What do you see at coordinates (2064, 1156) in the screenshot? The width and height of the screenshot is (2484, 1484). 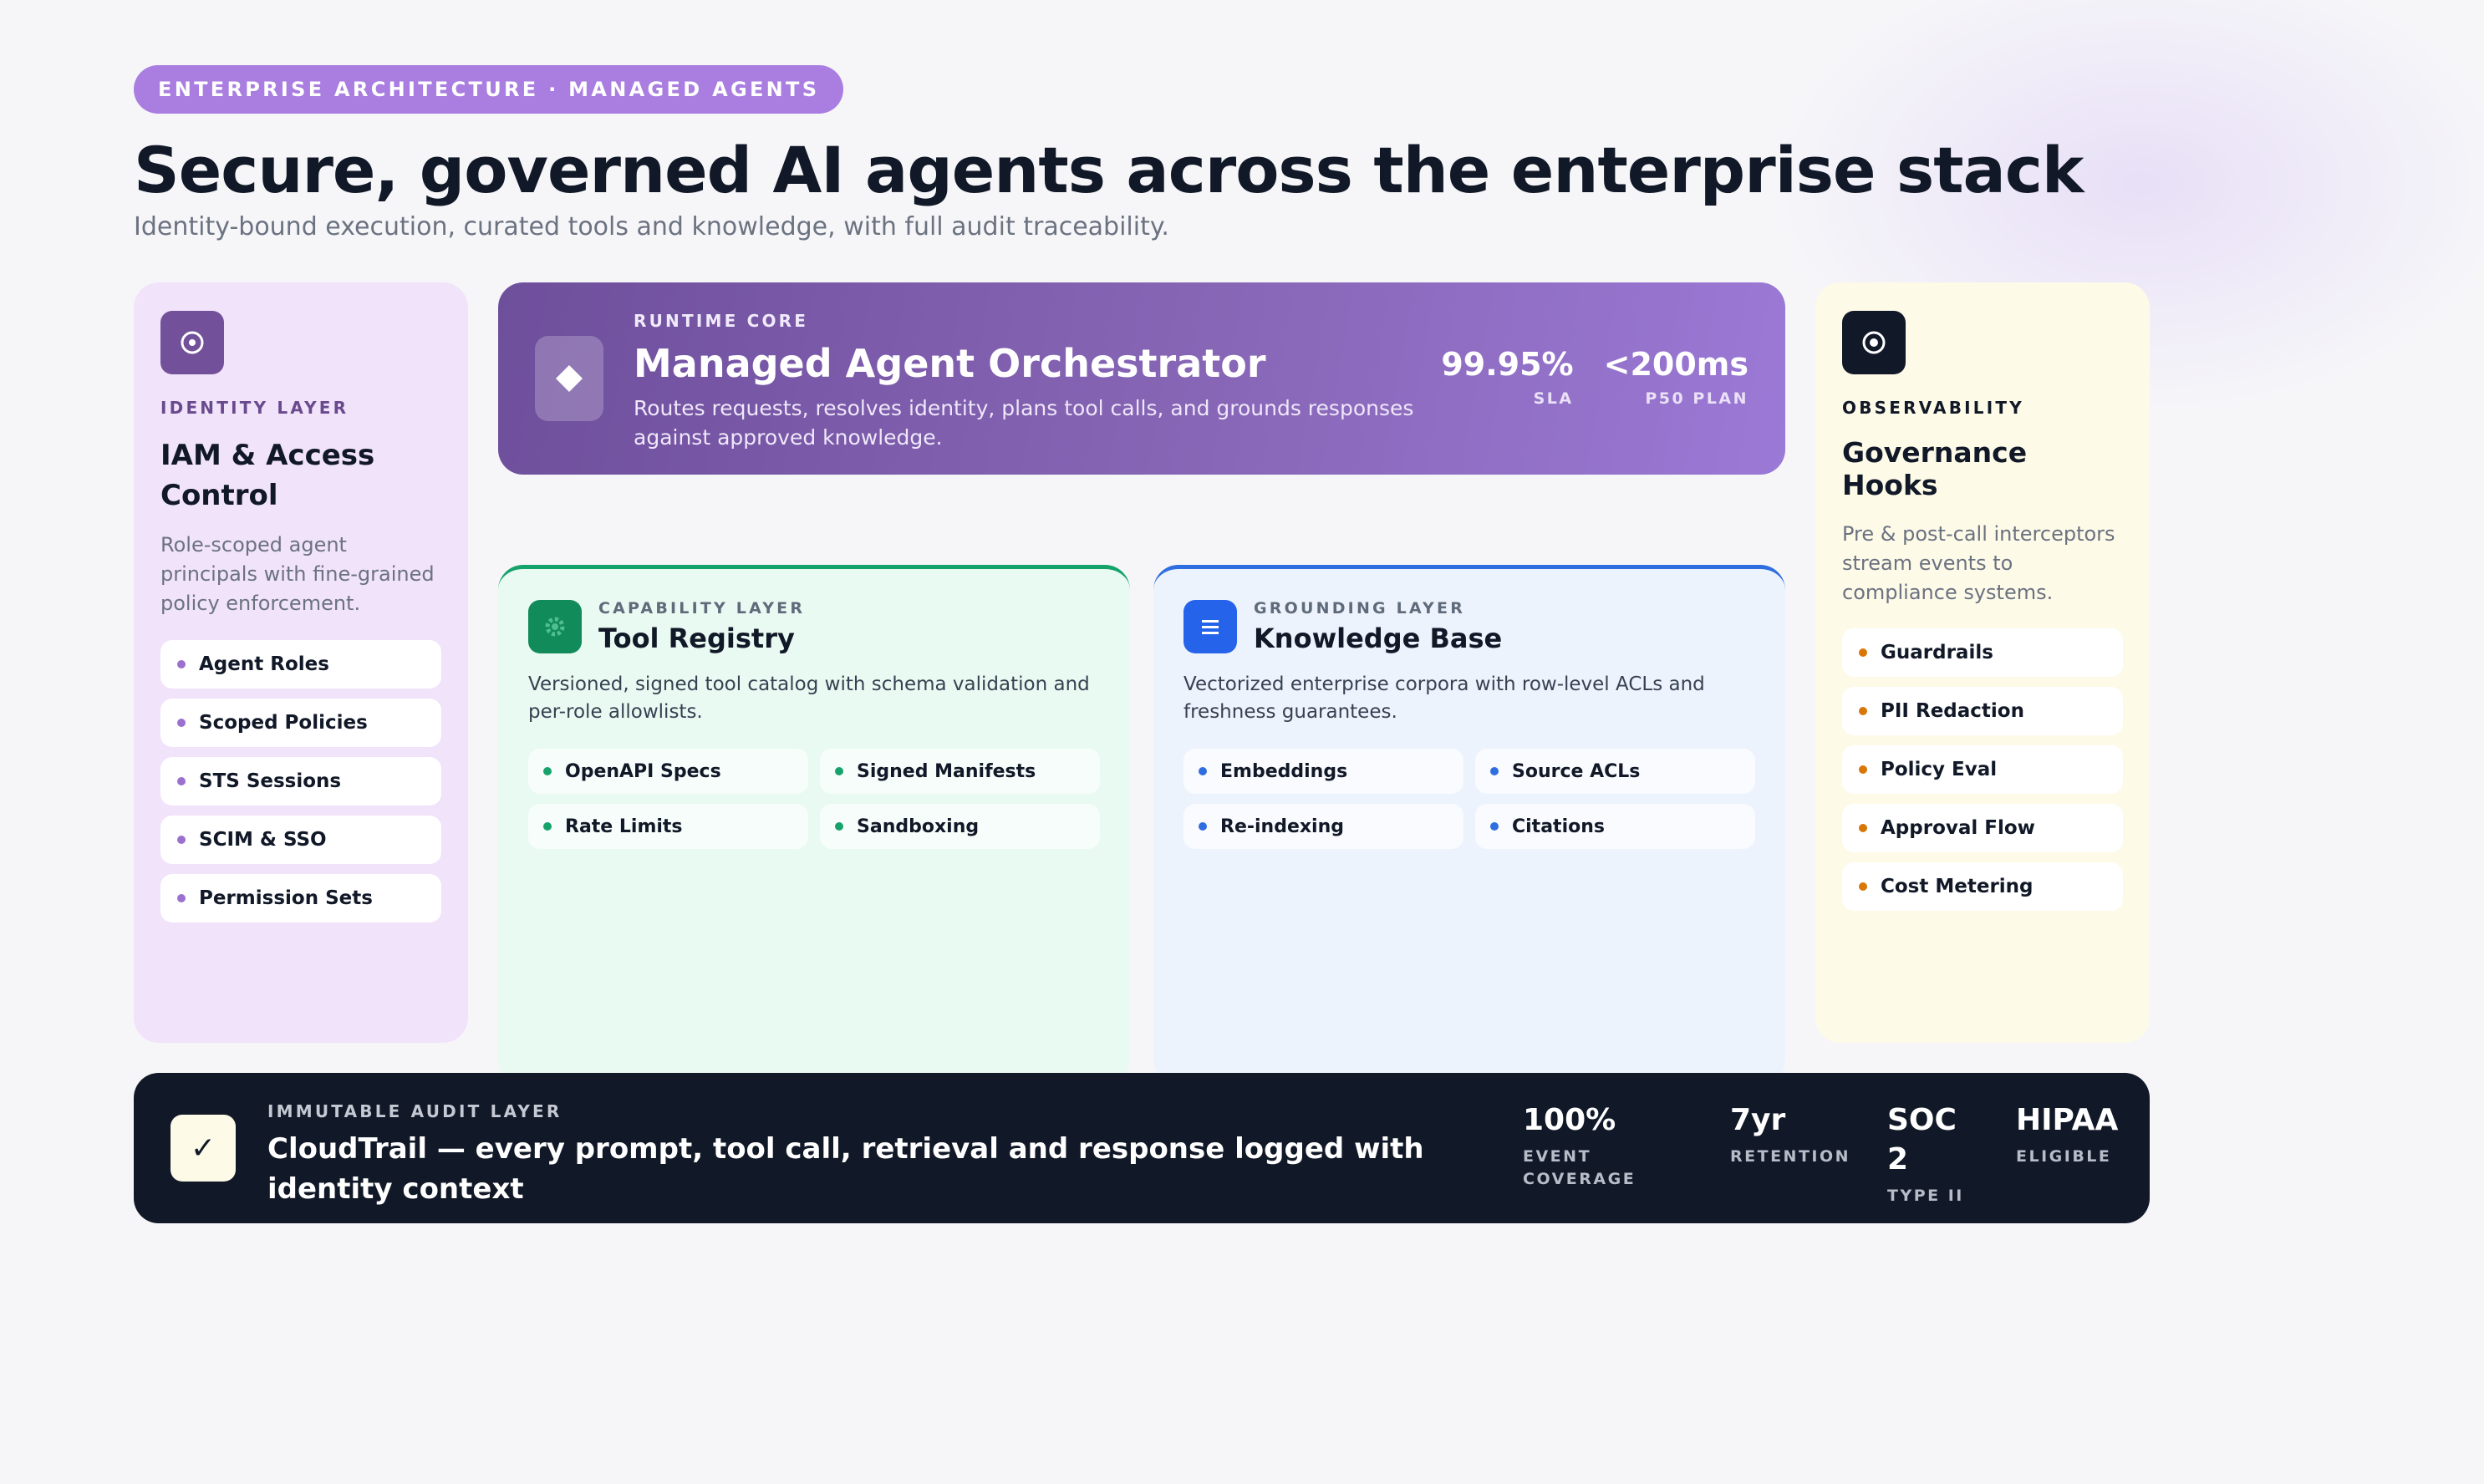 I see `stat-label: ELIGIBLE` at bounding box center [2064, 1156].